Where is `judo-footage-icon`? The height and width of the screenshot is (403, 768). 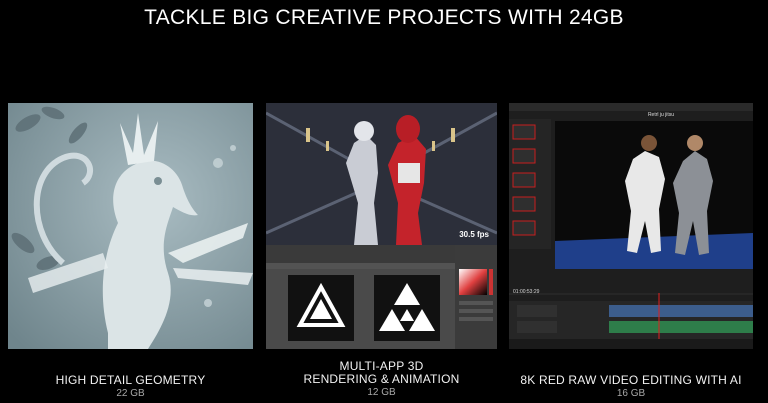 judo-footage-icon is located at coordinates (654, 195).